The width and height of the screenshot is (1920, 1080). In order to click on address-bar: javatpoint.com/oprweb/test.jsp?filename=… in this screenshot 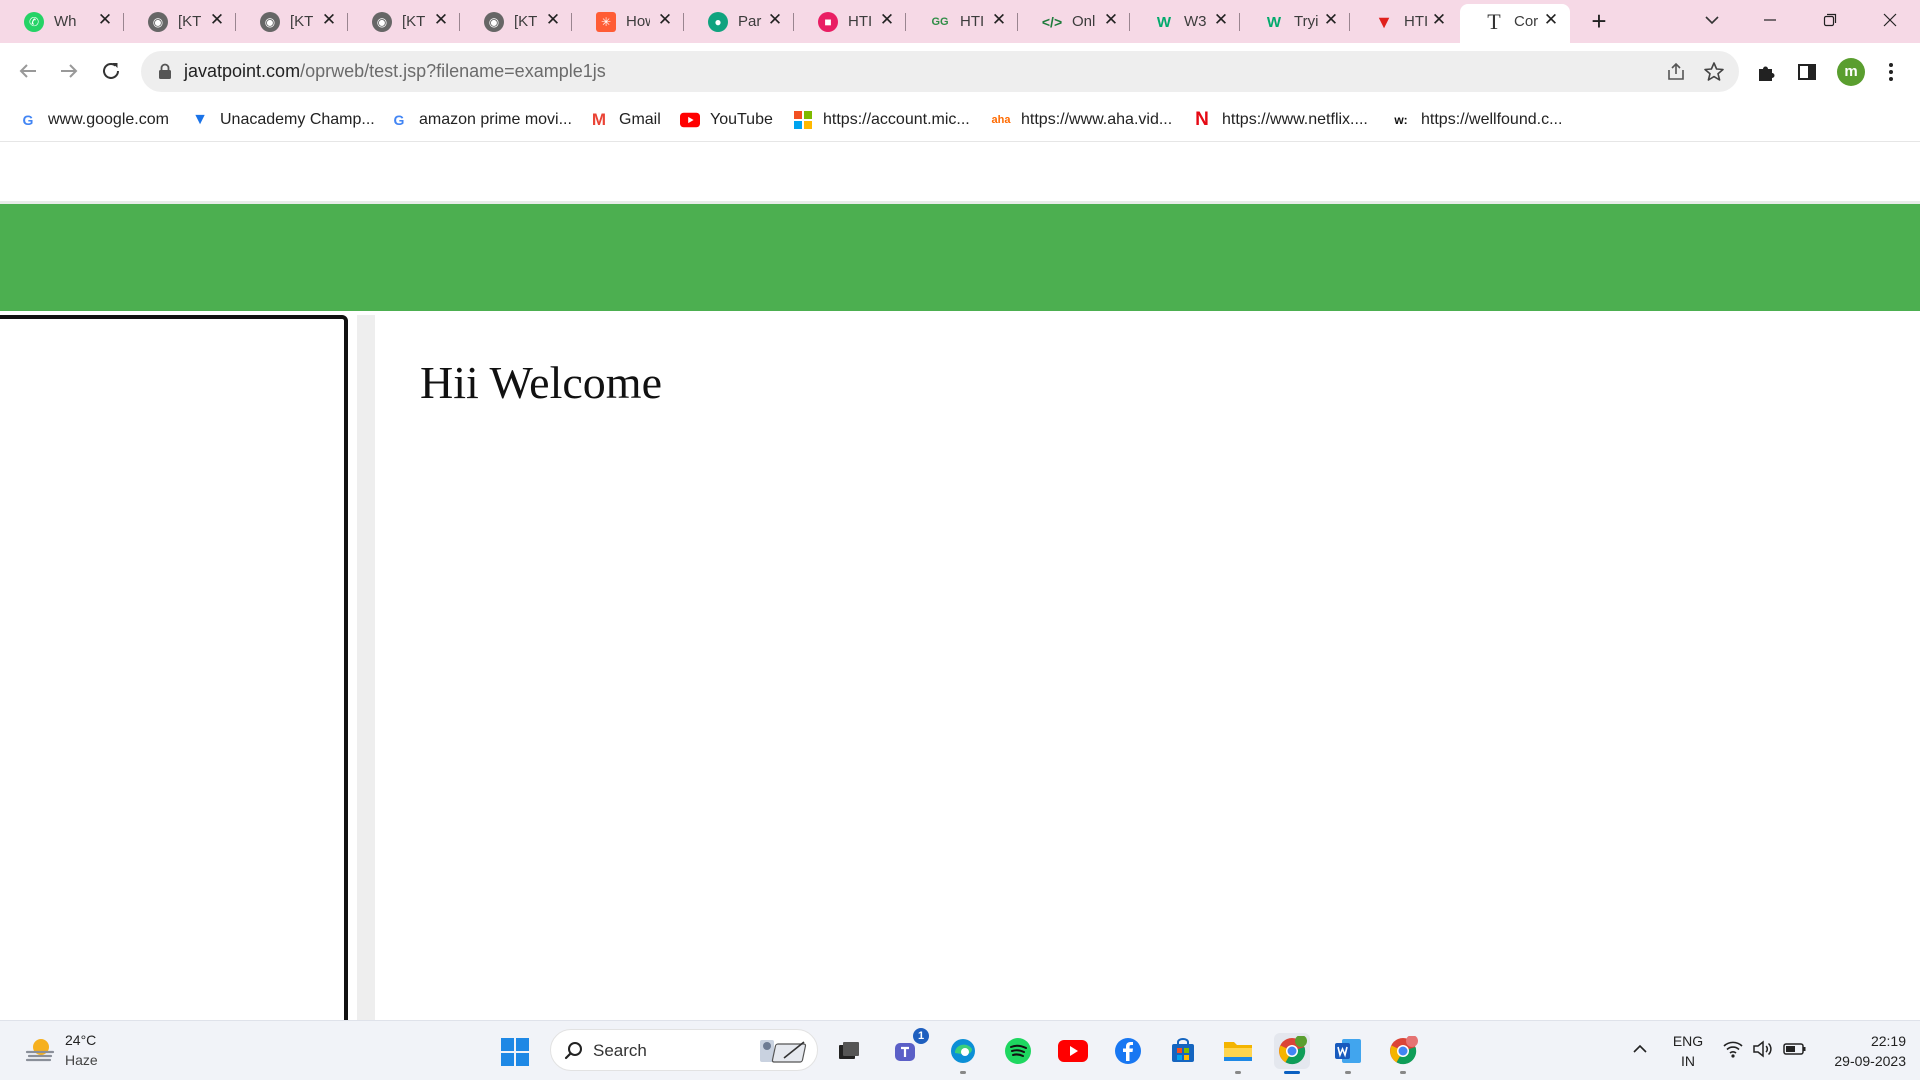, I will do `click(940, 71)`.